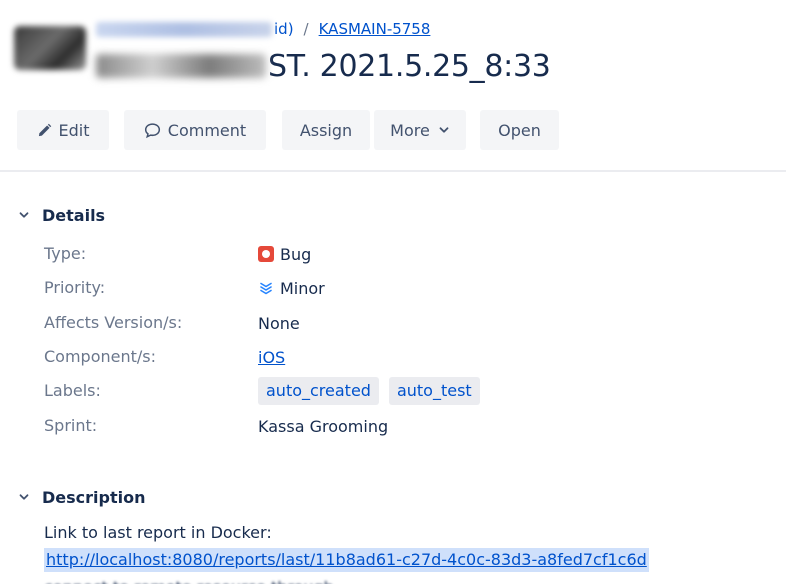 Image resolution: width=786 pixels, height=584 pixels. I want to click on priority-minor-icon, so click(266, 288).